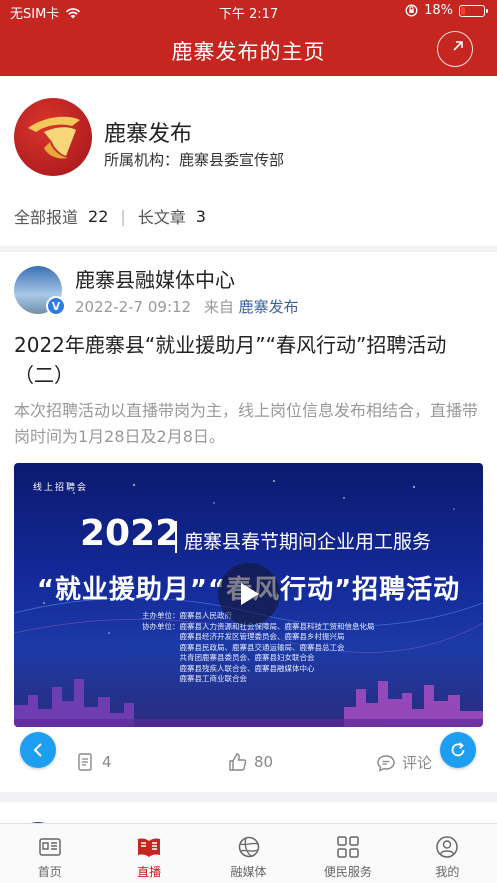 The image size is (497, 883). Describe the element at coordinates (348, 847) in the screenshot. I see `grid-icon` at that location.